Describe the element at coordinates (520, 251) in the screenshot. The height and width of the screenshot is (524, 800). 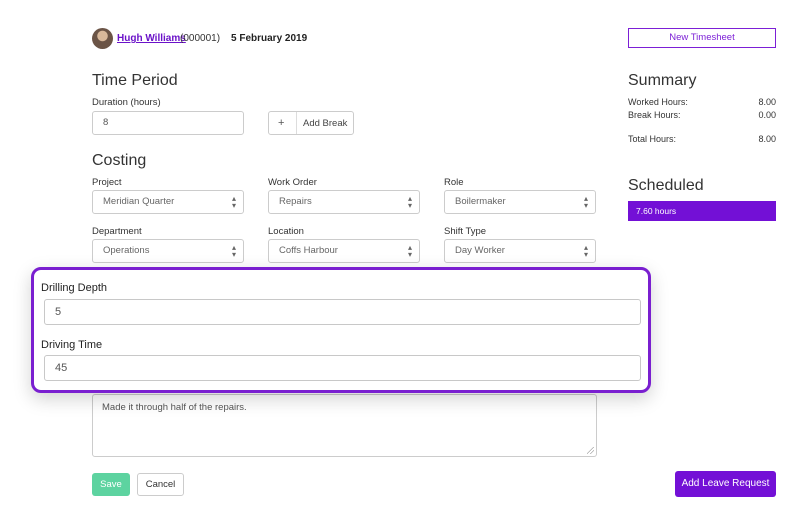
I see `shift-type-select: Day Worker ▴ ▾` at that location.